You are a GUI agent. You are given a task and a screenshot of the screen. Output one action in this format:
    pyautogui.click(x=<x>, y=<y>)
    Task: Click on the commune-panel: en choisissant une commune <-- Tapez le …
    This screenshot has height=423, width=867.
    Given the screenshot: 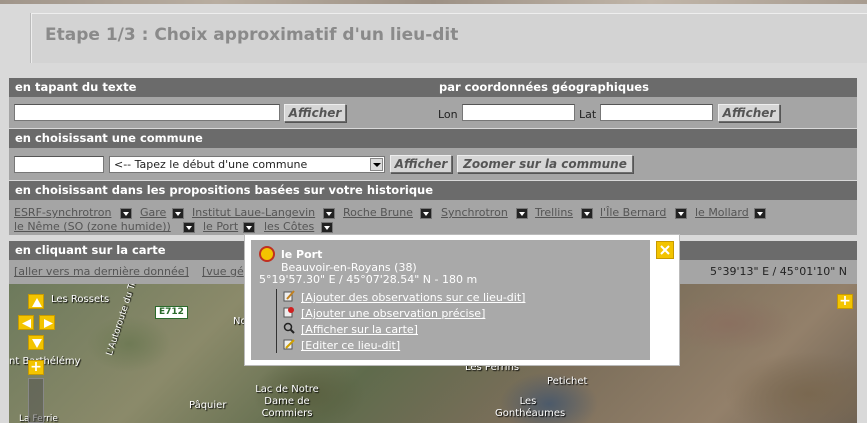 What is the action you would take?
    pyautogui.click(x=433, y=154)
    